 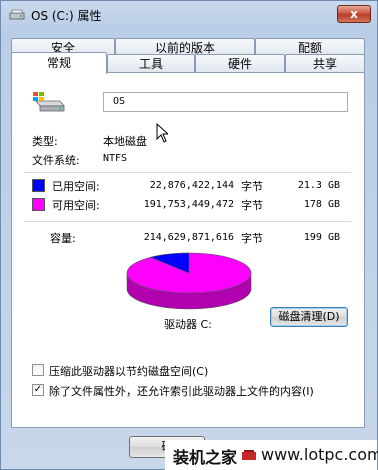 I want to click on used-space-bytes: 22,876,422,144, so click(x=191, y=185).